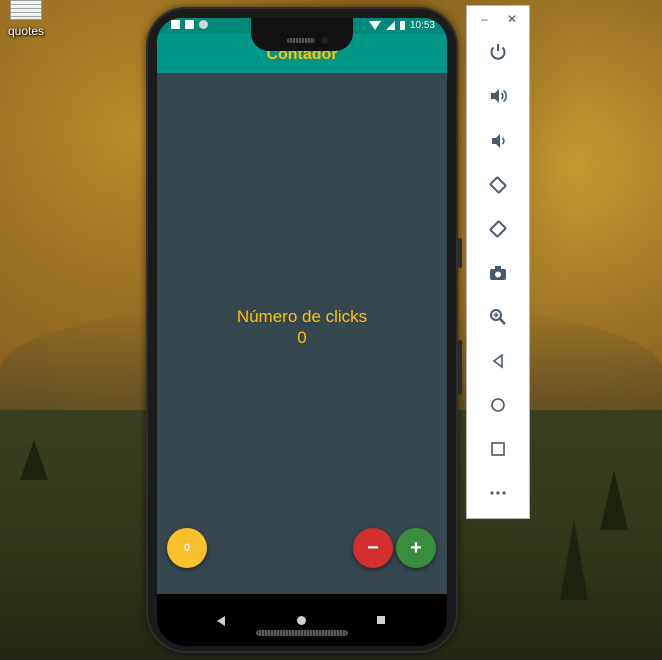  What do you see at coordinates (498, 141) in the screenshot?
I see `volume-down-icon` at bounding box center [498, 141].